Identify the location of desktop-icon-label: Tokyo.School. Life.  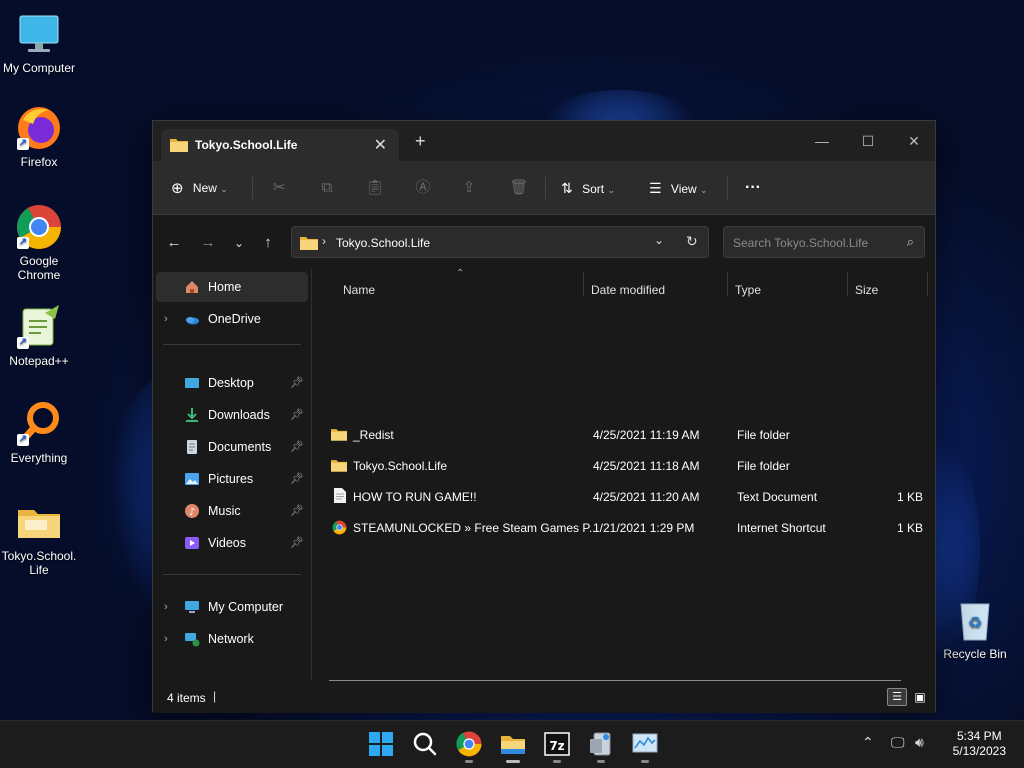
(39, 563).